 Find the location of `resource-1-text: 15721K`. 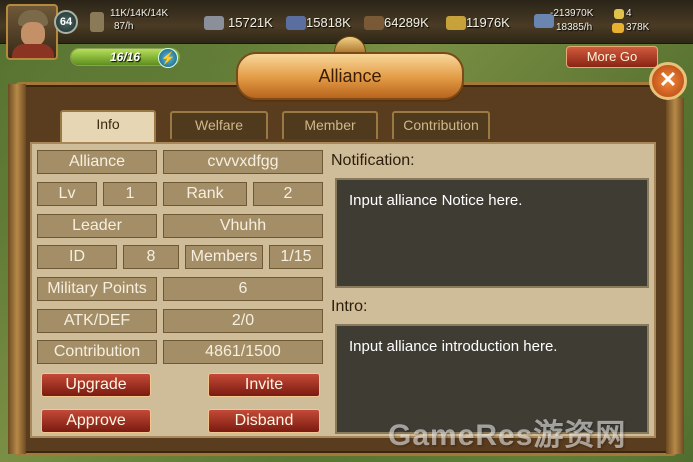

resource-1-text: 15721K is located at coordinates (250, 22).